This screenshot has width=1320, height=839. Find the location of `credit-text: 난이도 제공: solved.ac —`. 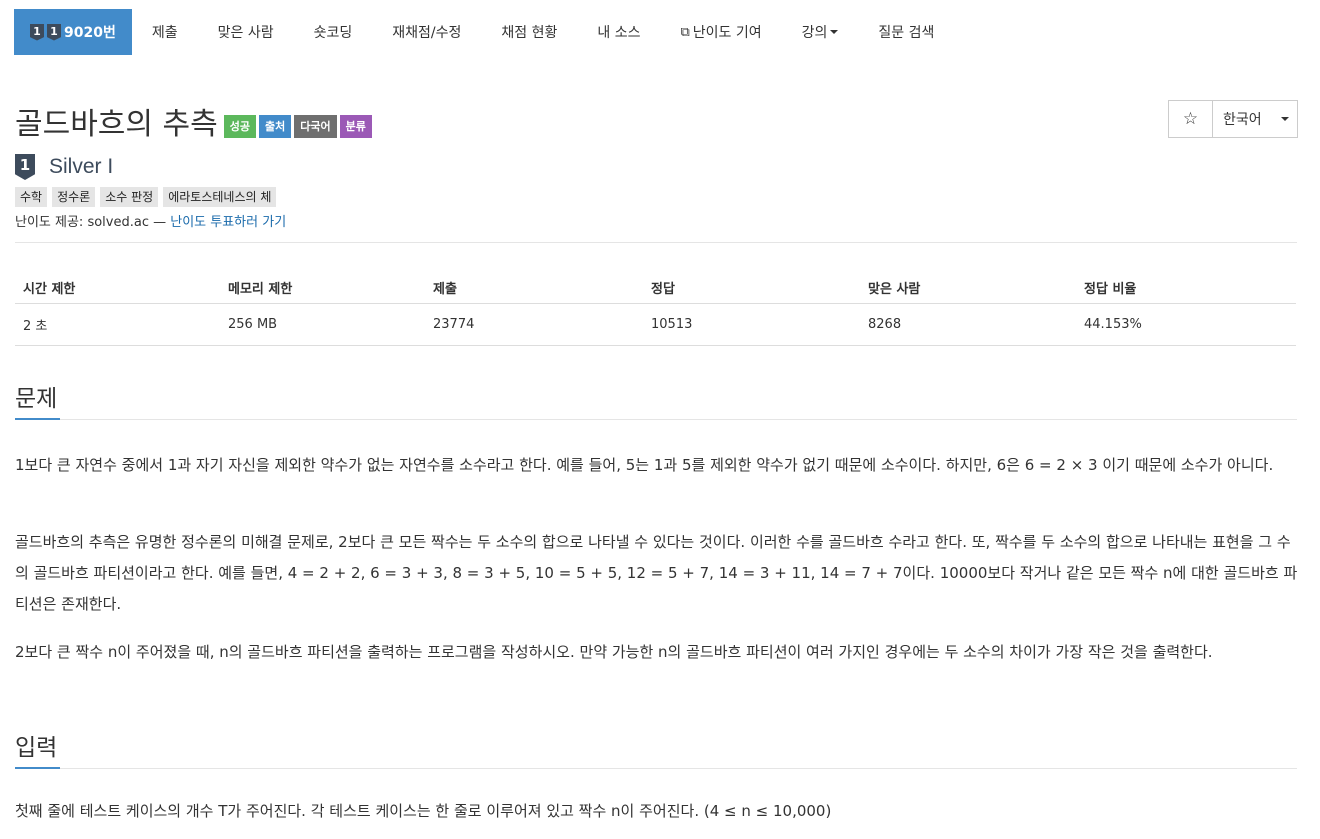

credit-text: 난이도 제공: solved.ac — is located at coordinates (91, 222).